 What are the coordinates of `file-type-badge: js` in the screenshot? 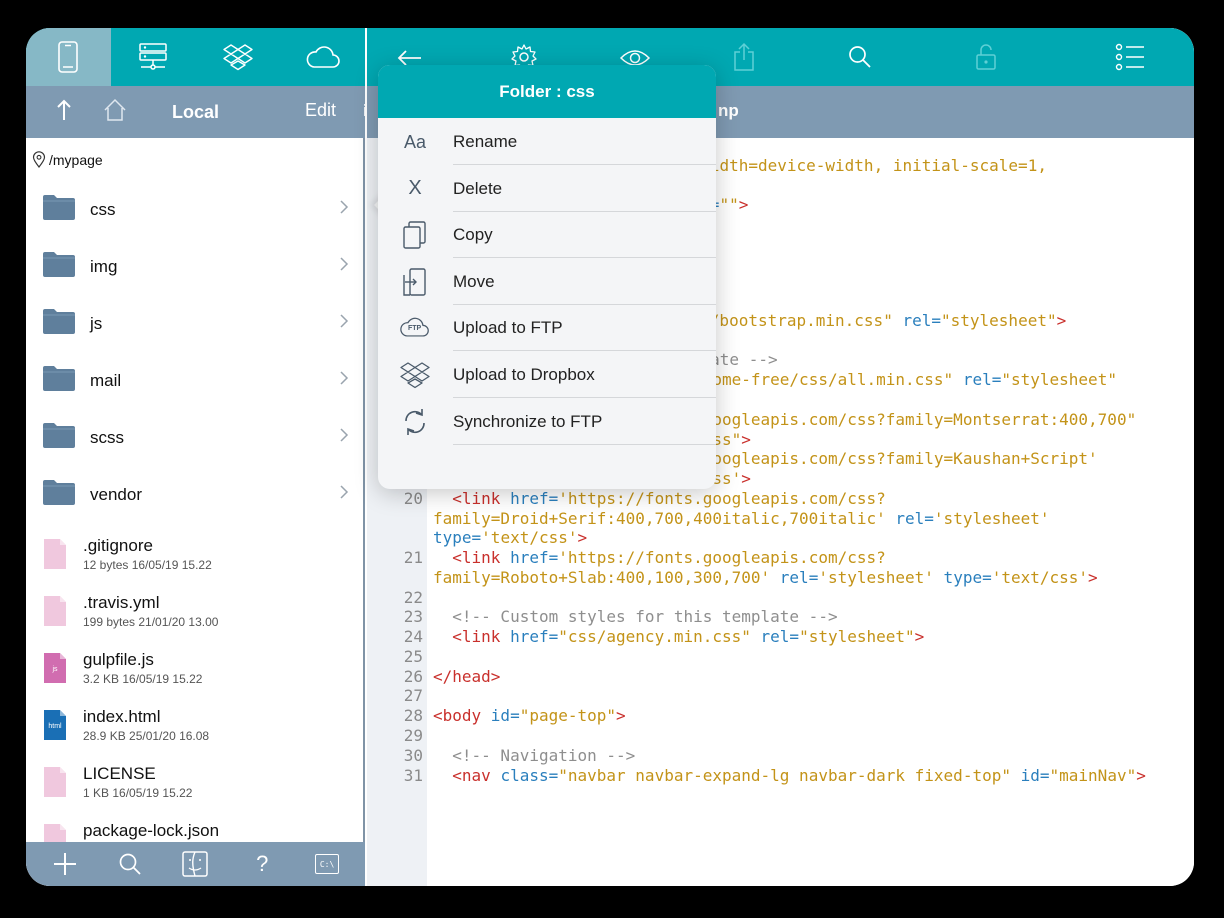 It's located at (55, 669).